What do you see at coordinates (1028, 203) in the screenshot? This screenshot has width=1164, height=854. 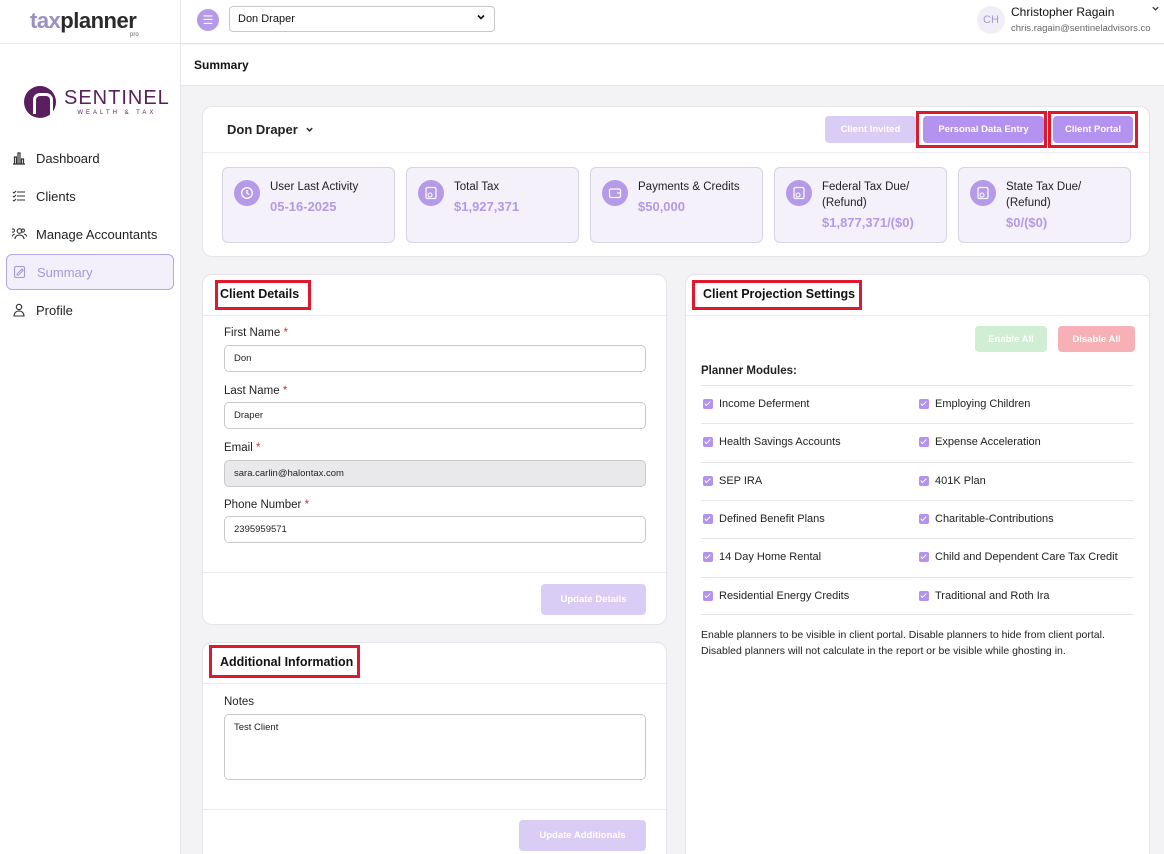 I see `stat-label-line: (Refund)` at bounding box center [1028, 203].